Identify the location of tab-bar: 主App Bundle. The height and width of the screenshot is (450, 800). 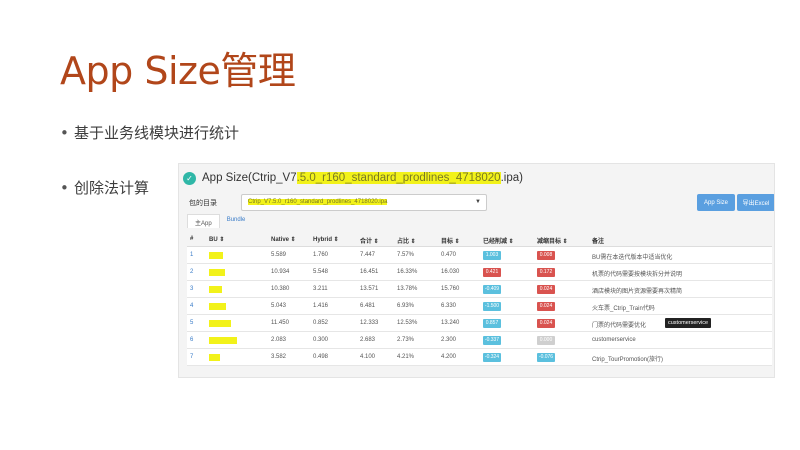
(219, 221).